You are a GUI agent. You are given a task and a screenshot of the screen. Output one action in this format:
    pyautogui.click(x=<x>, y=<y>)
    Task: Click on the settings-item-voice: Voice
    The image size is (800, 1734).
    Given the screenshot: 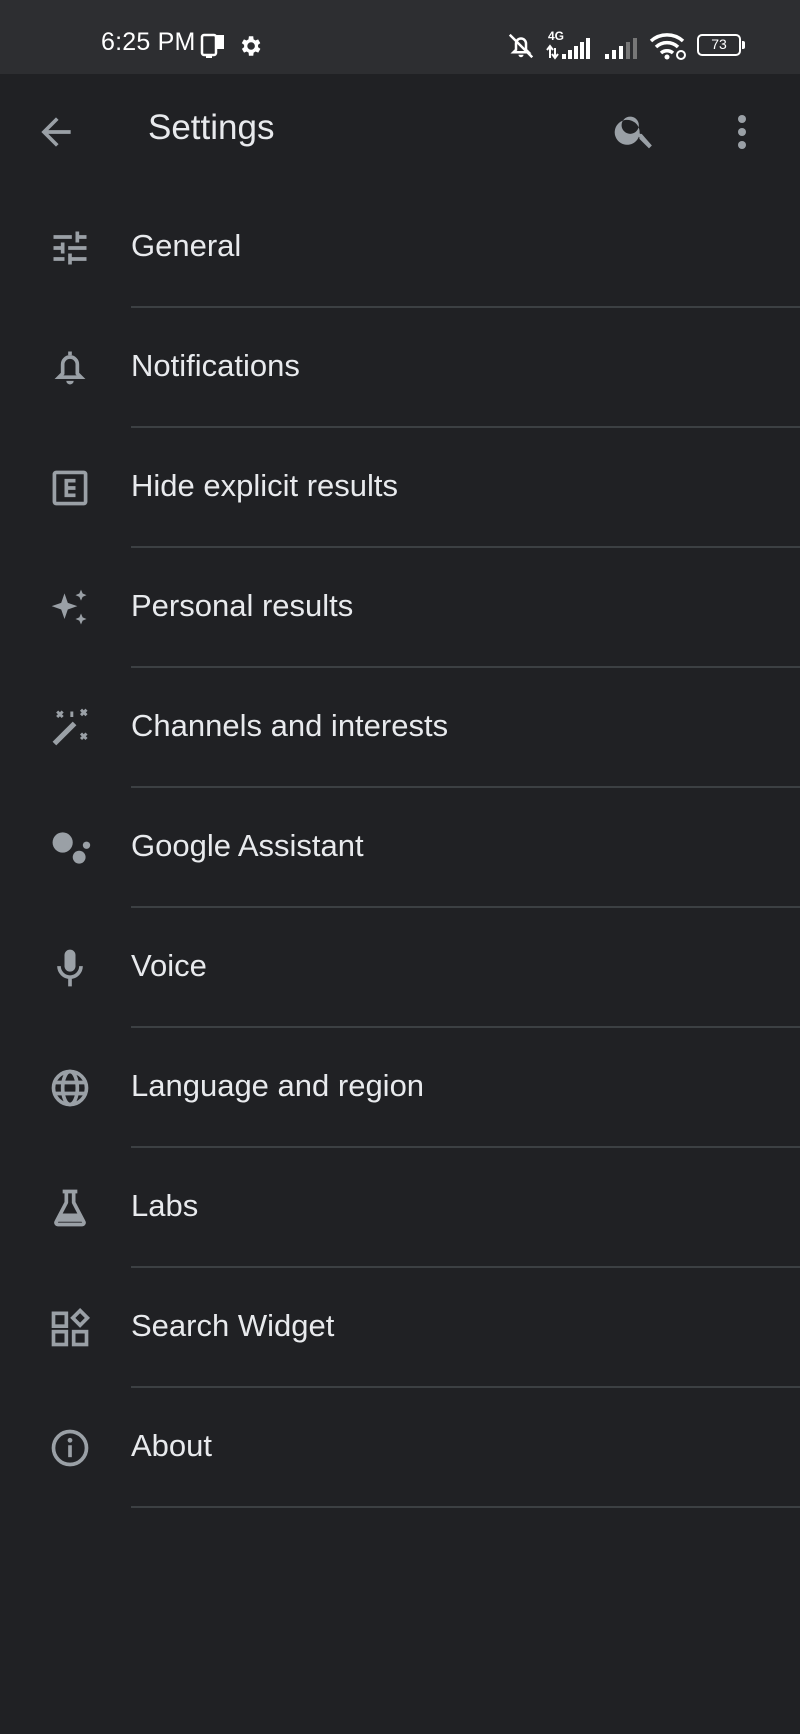 What is the action you would take?
    pyautogui.click(x=400, y=968)
    